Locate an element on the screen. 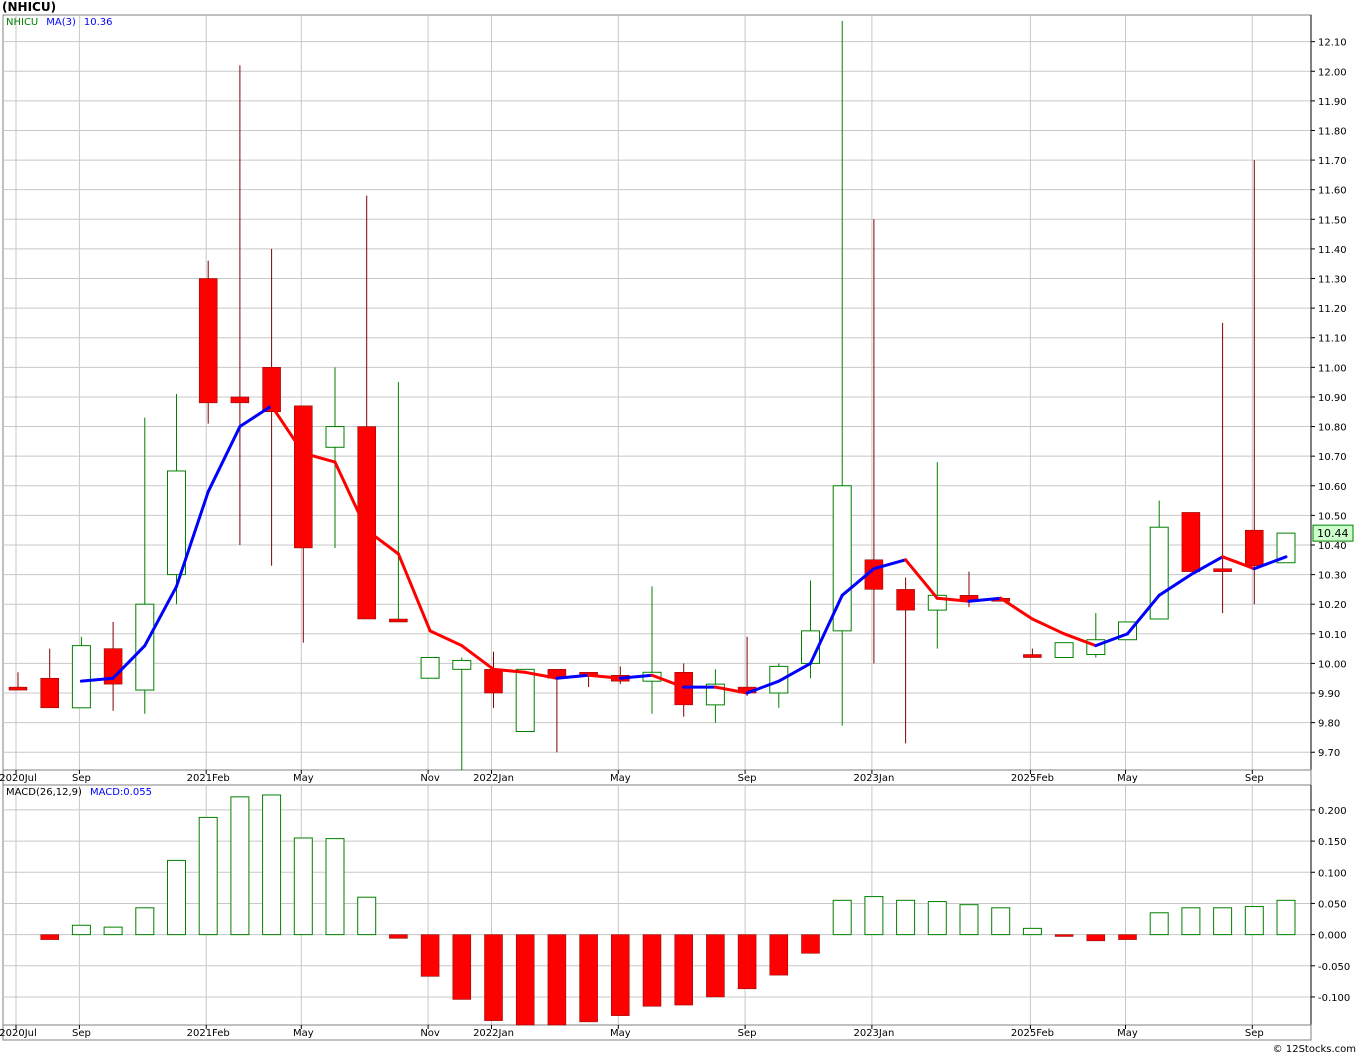  price-legend: NHICU MA(3) 10.36 is located at coordinates (59, 22).